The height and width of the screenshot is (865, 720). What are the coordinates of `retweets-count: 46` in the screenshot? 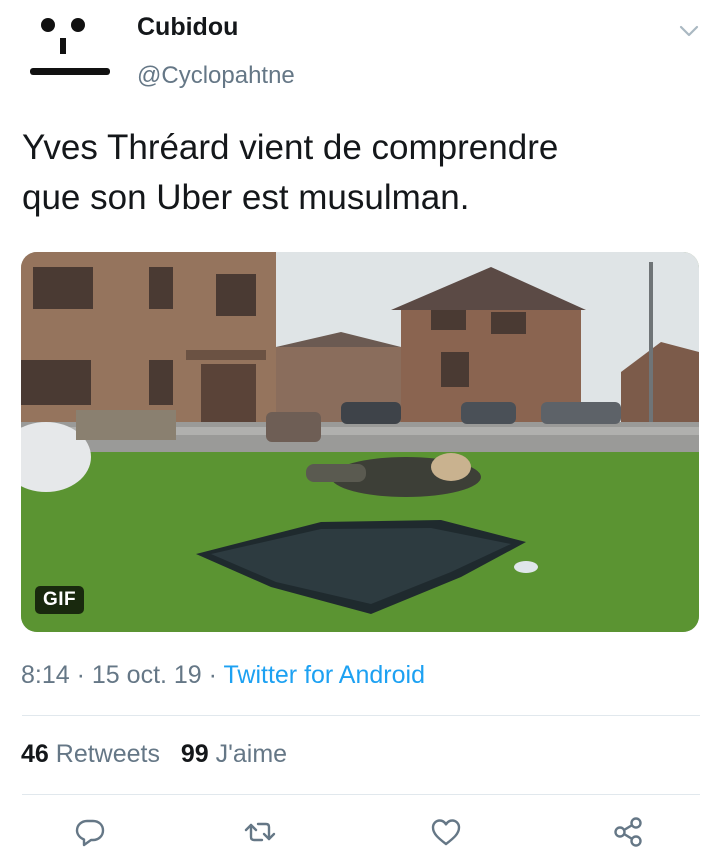 It's located at (35, 754).